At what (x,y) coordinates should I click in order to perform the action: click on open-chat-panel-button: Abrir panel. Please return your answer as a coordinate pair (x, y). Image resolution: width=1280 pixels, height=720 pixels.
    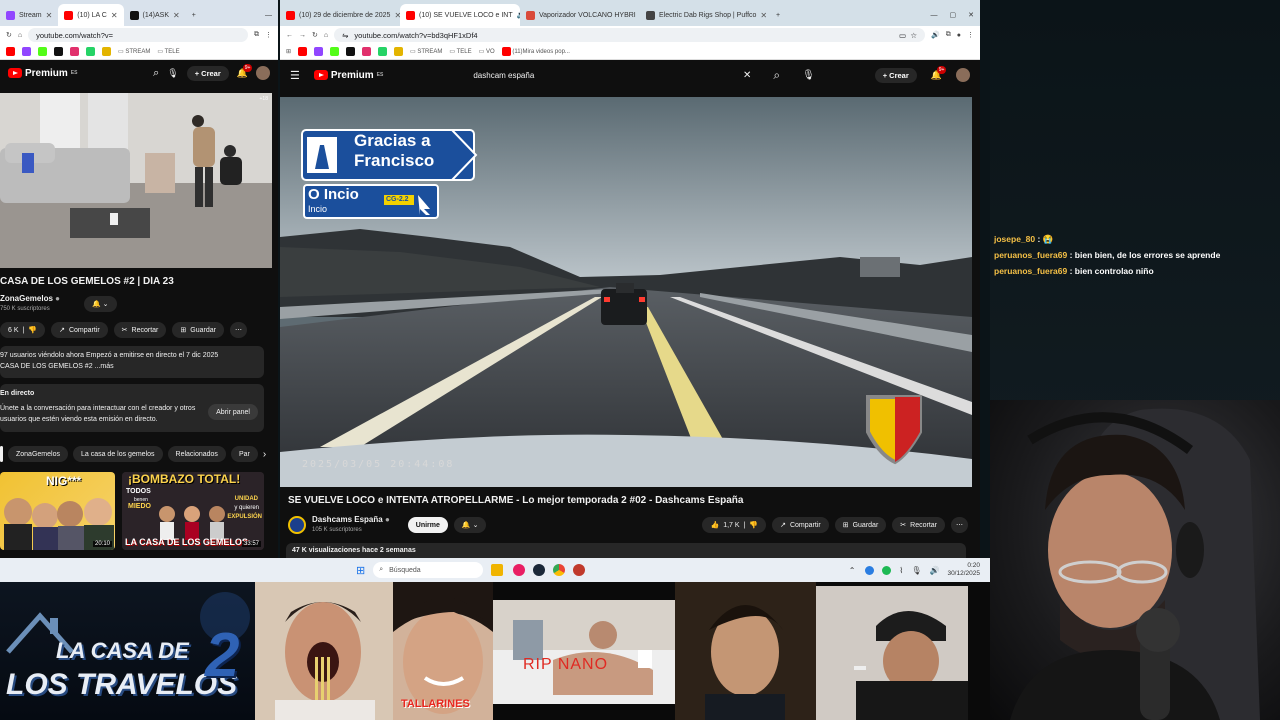
    Looking at the image, I should click on (233, 412).